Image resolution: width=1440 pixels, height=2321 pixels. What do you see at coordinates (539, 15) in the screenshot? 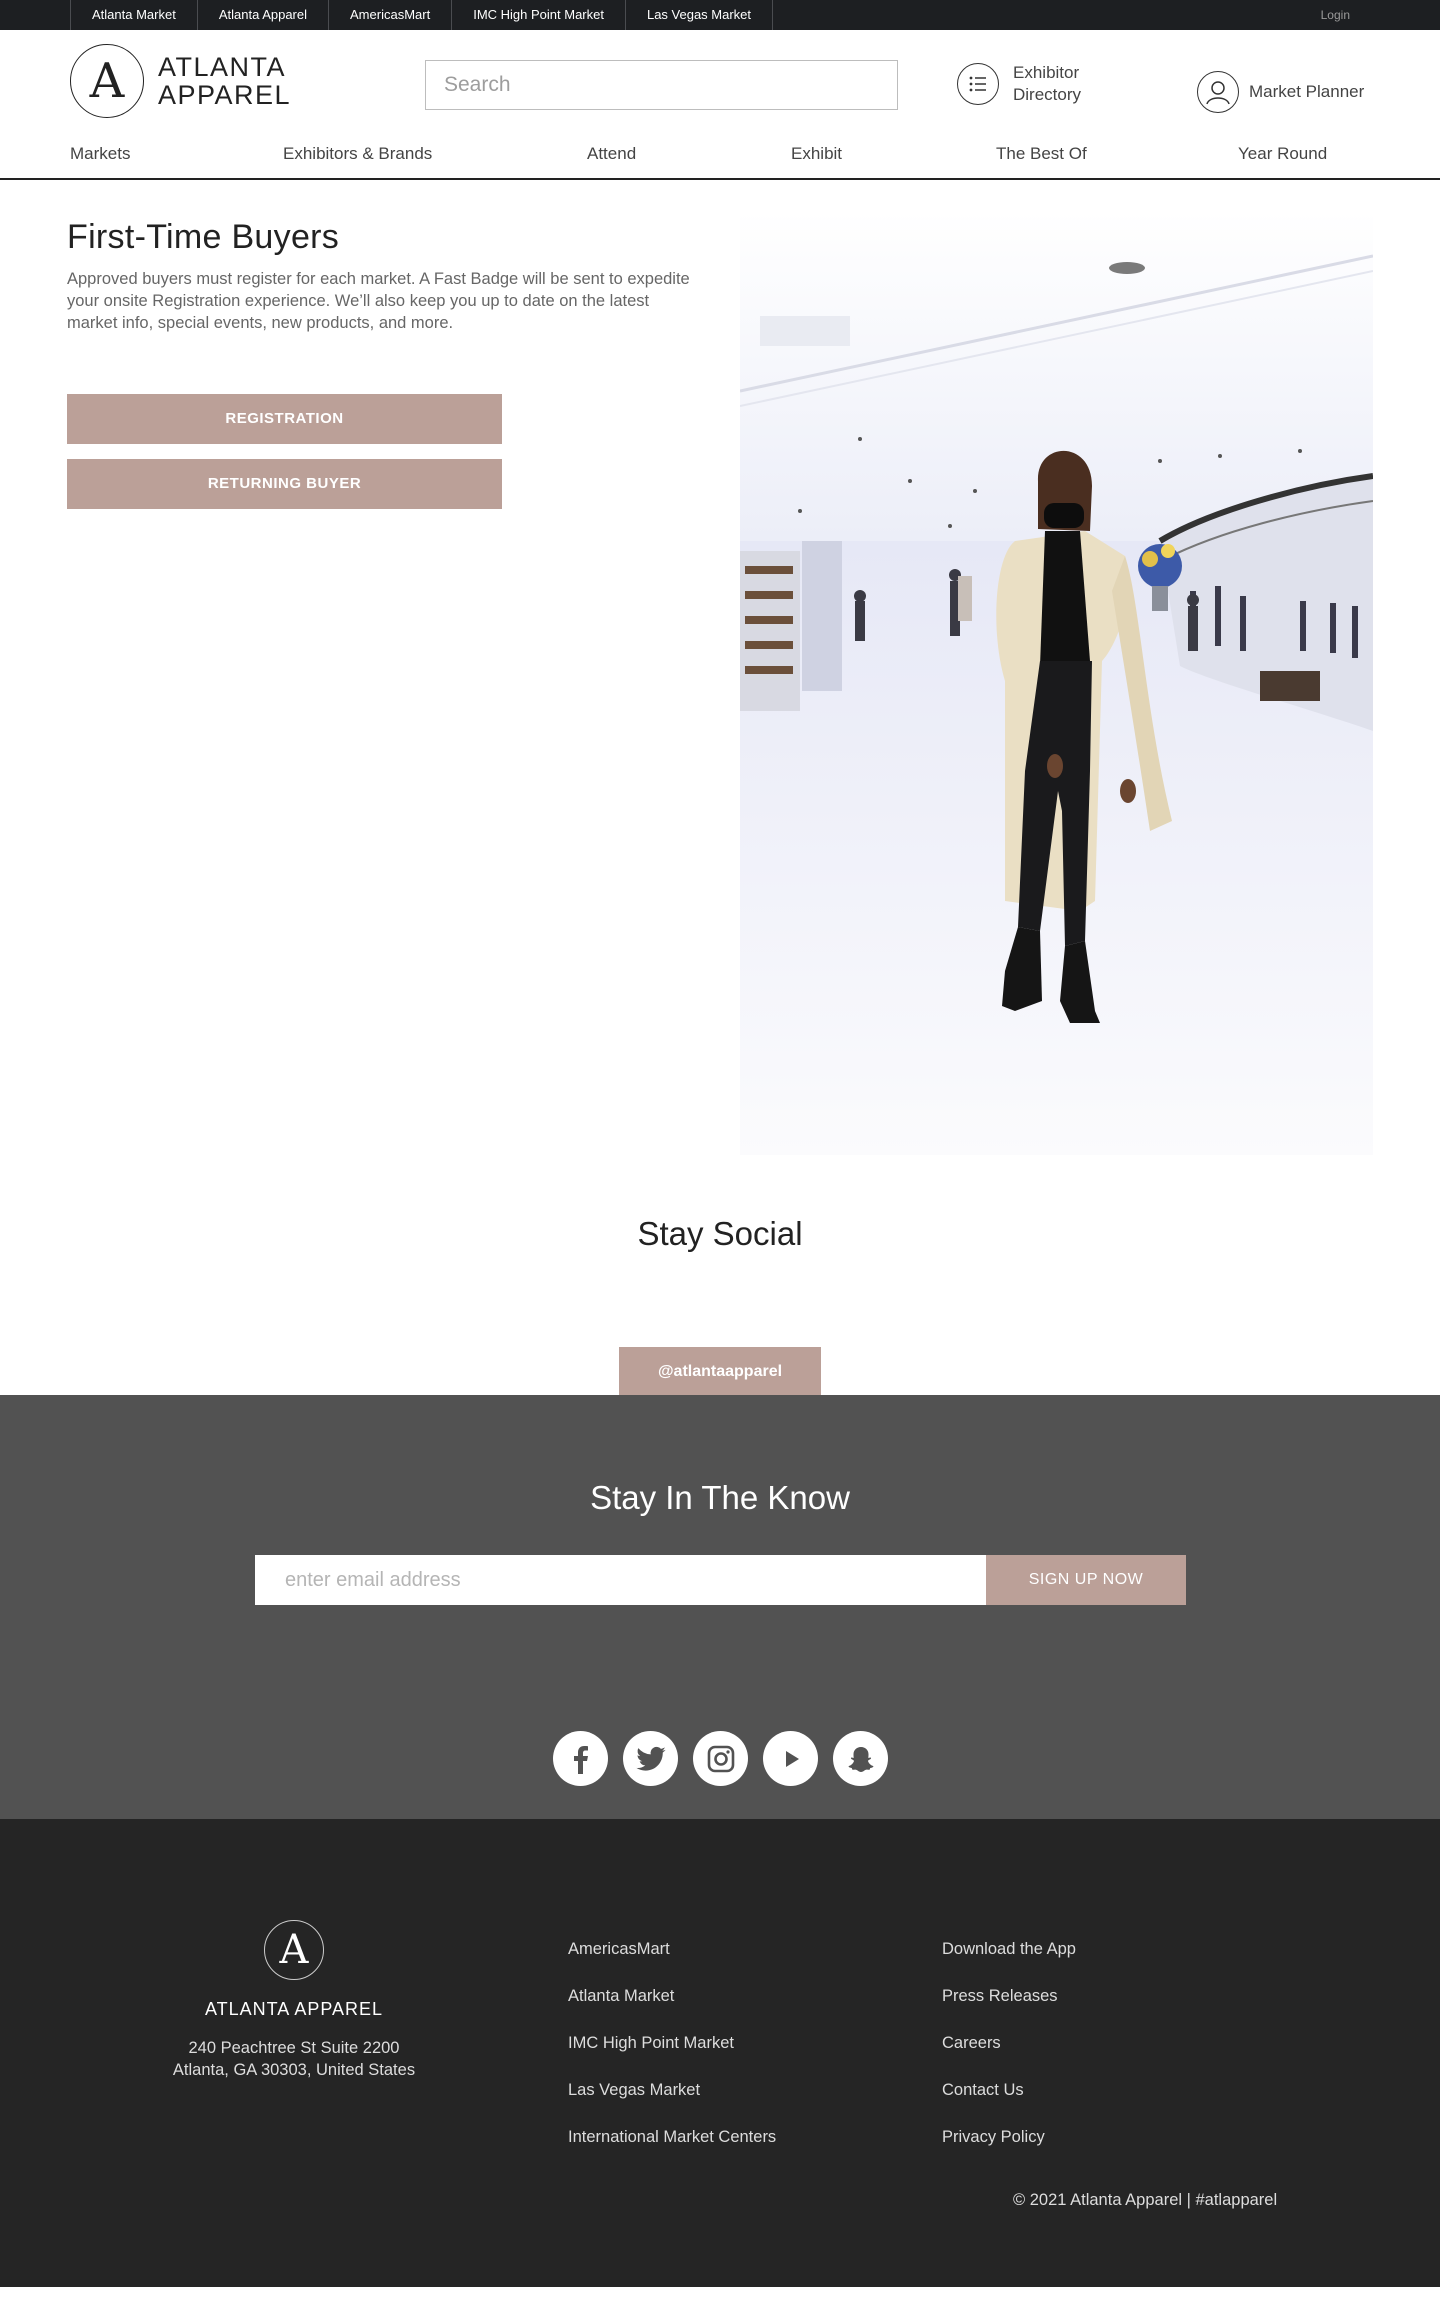
I see `site-link-imc-high-point-market: IMC High Point Market` at bounding box center [539, 15].